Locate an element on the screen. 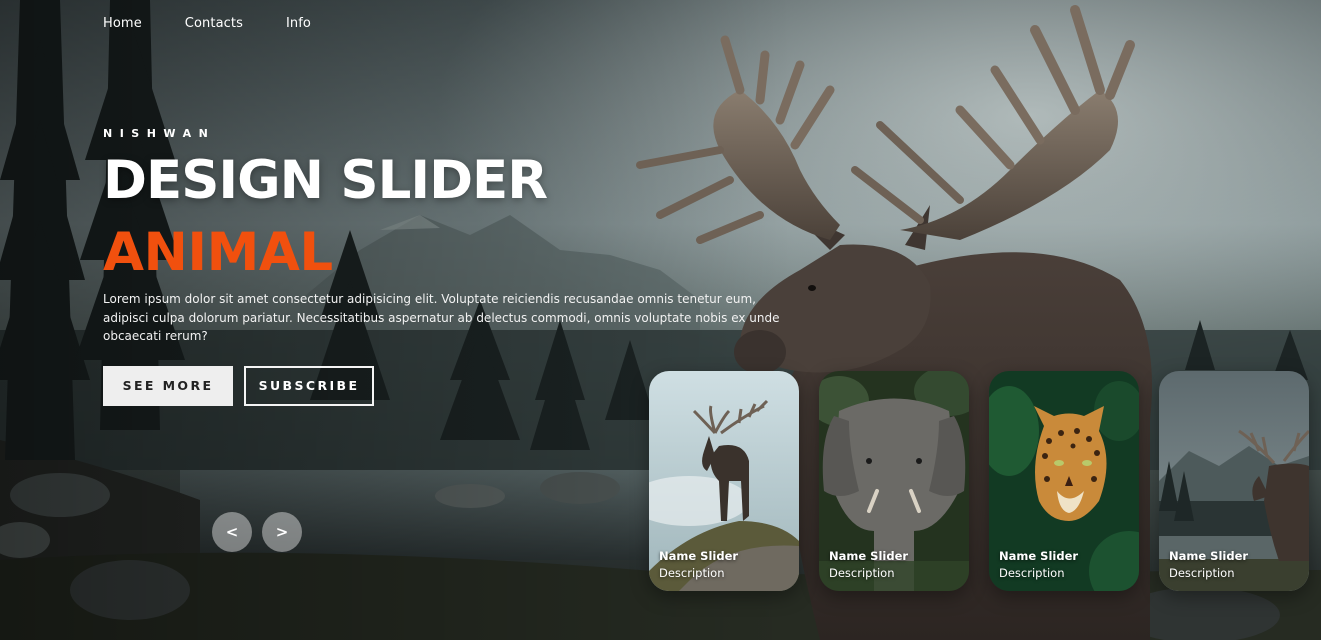  next-arrow-button: > is located at coordinates (282, 532).